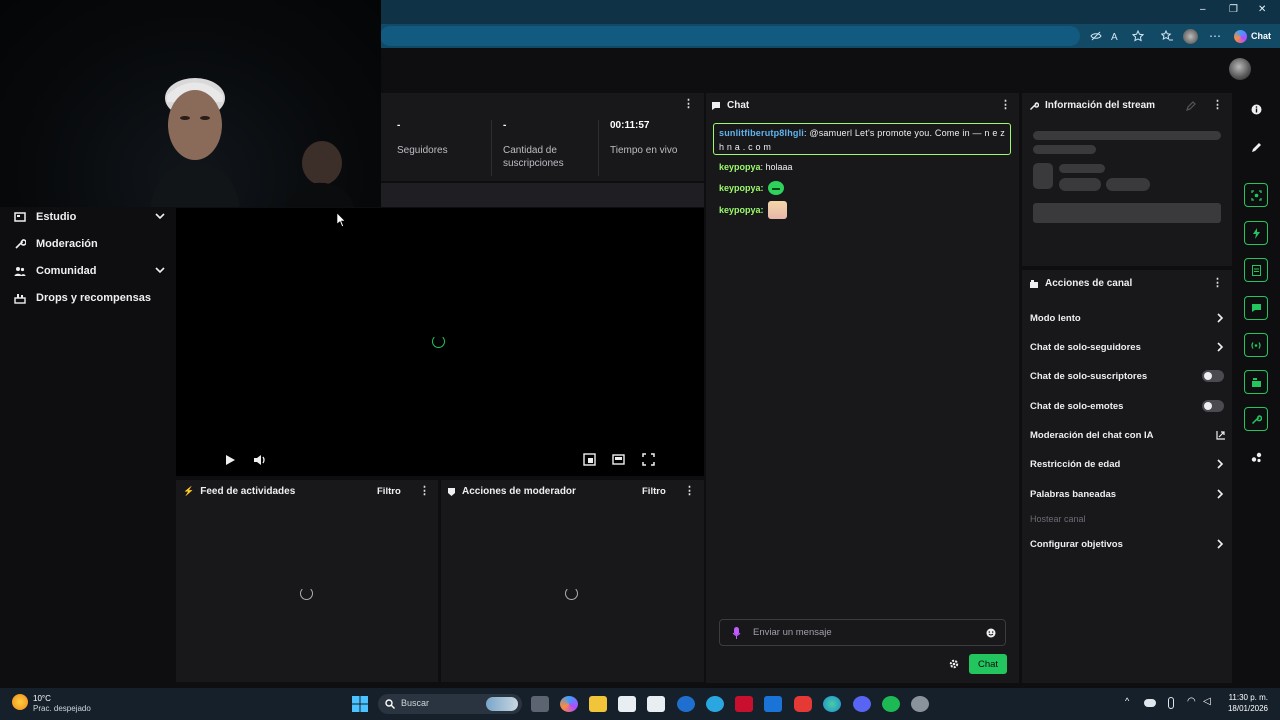 The image size is (1280, 720). I want to click on close-window-button: ✕, so click(1262, 9).